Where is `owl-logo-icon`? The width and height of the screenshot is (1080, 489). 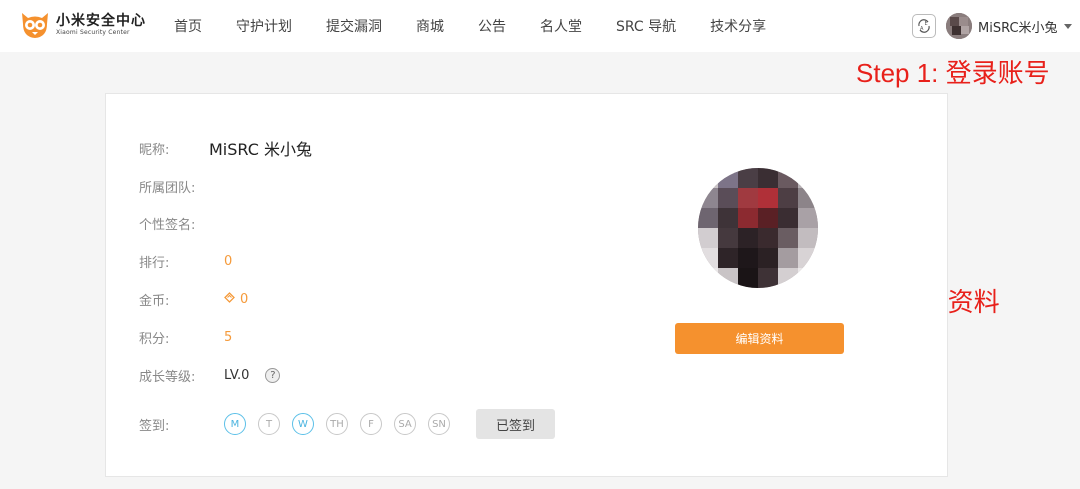 owl-logo-icon is located at coordinates (35, 25).